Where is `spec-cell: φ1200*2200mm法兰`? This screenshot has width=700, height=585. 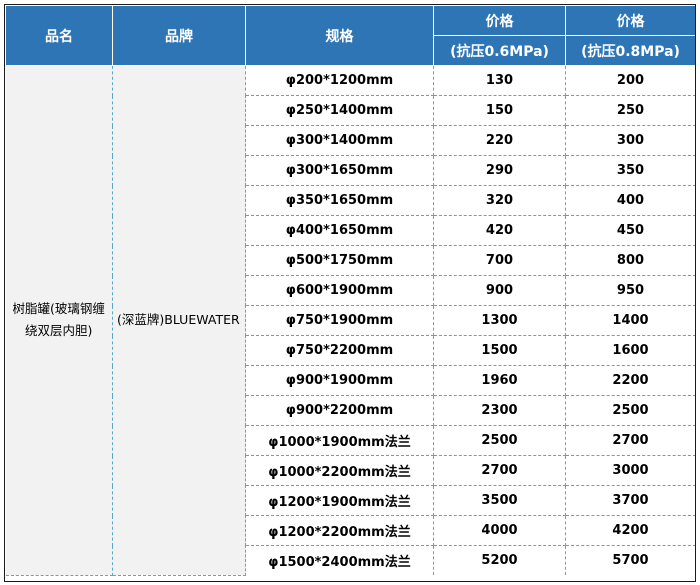 spec-cell: φ1200*2200mm法兰 is located at coordinates (339, 530).